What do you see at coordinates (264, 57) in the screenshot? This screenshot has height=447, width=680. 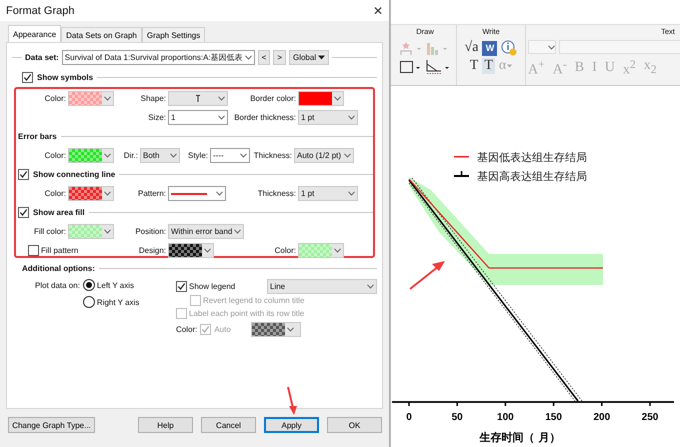 I see `previous-button: <` at bounding box center [264, 57].